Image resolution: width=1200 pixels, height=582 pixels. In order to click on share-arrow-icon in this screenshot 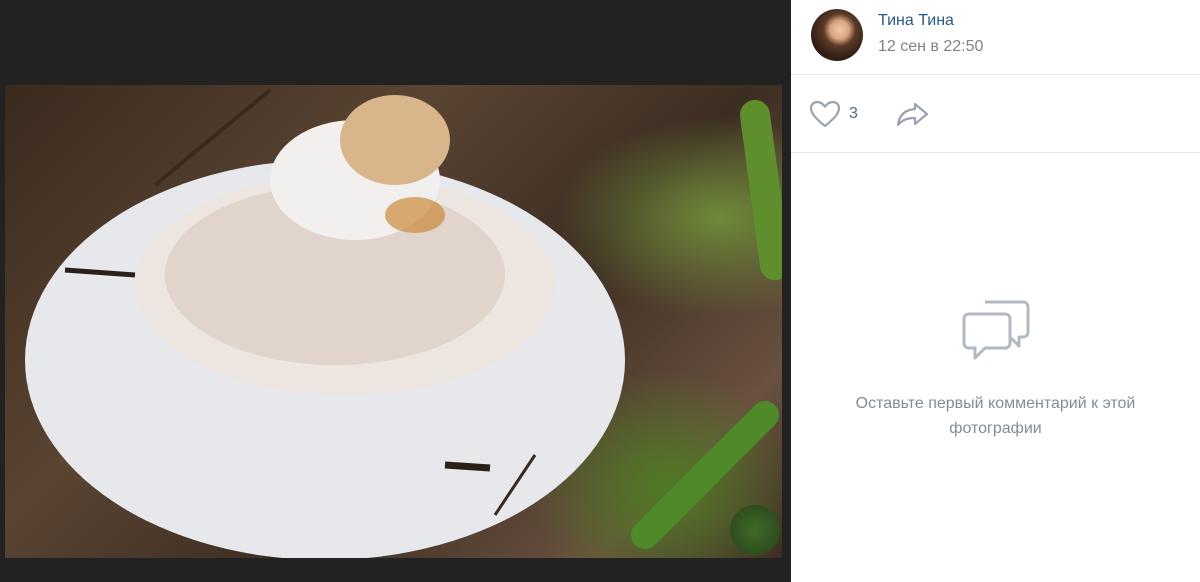, I will do `click(912, 114)`.